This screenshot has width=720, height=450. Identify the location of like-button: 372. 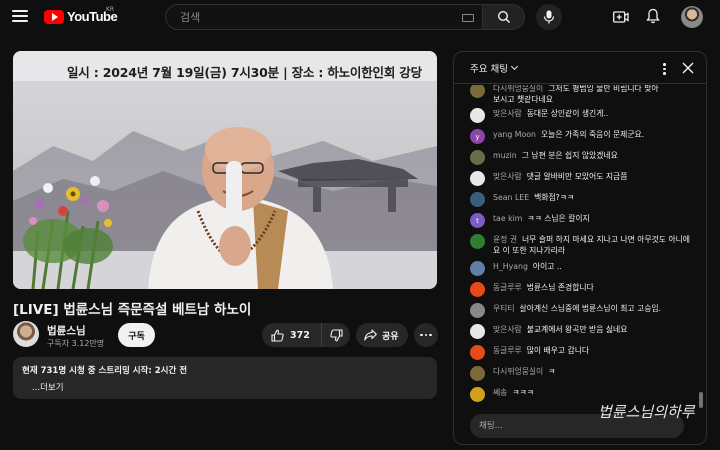
(292, 335).